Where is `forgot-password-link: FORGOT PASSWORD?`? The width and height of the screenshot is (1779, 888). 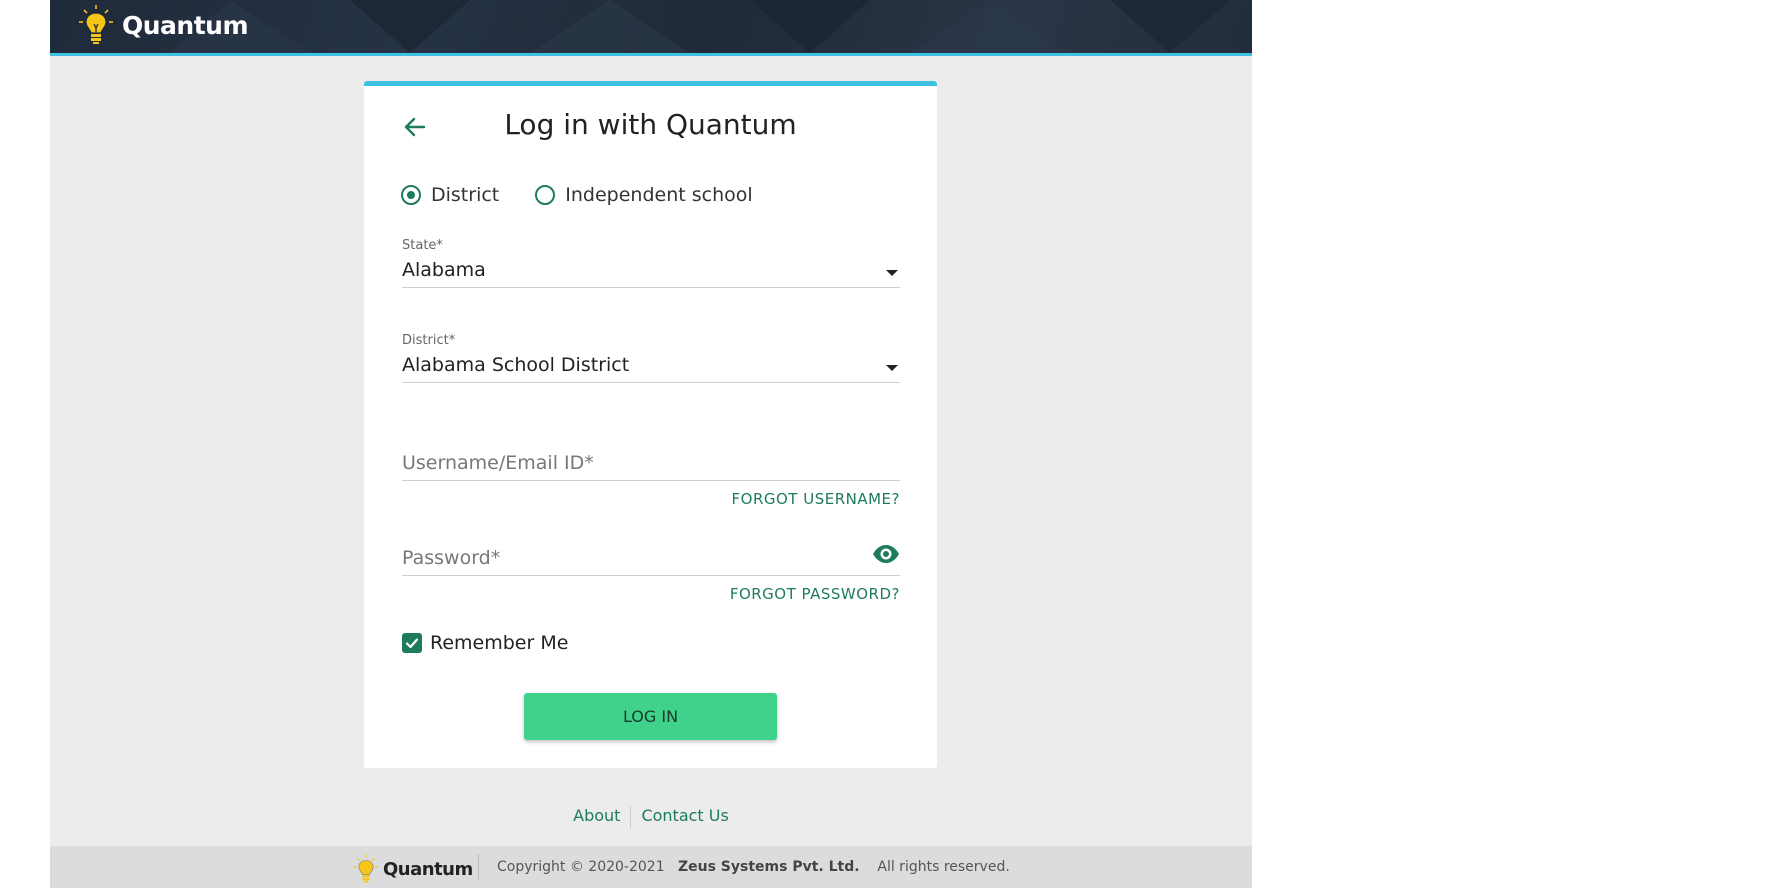
forgot-password-link: FORGOT PASSWORD? is located at coordinates (815, 594).